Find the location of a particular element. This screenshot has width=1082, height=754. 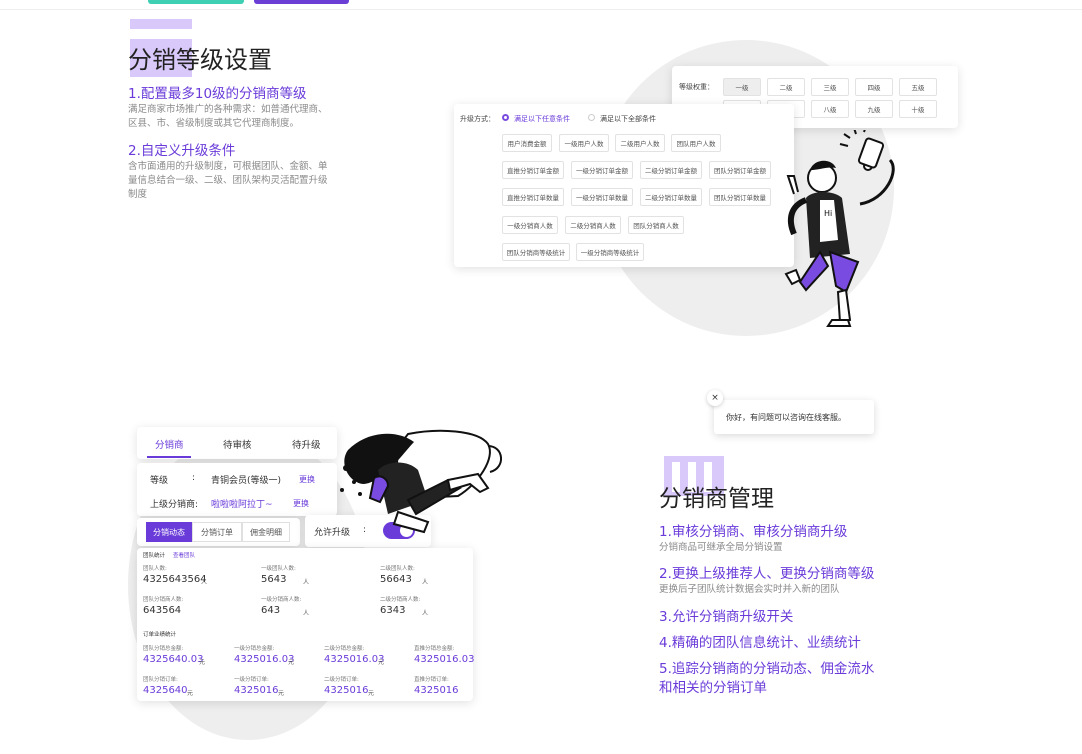

top-bar is located at coordinates (541, 5).